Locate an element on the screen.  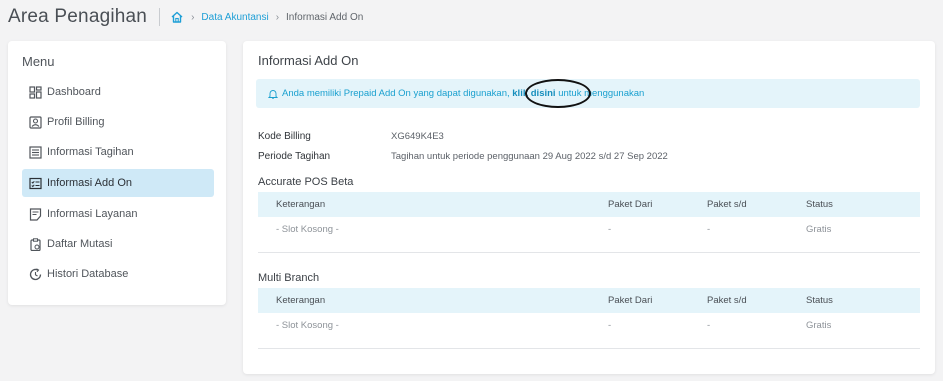
annotation-circle is located at coordinates (558, 93).